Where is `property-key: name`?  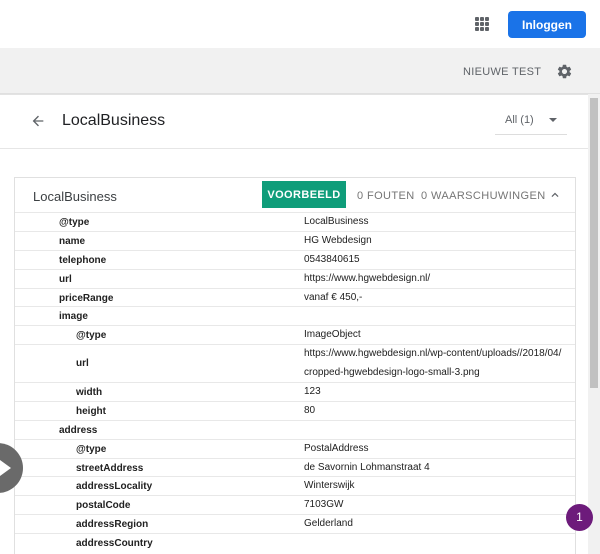 property-key: name is located at coordinates (72, 241).